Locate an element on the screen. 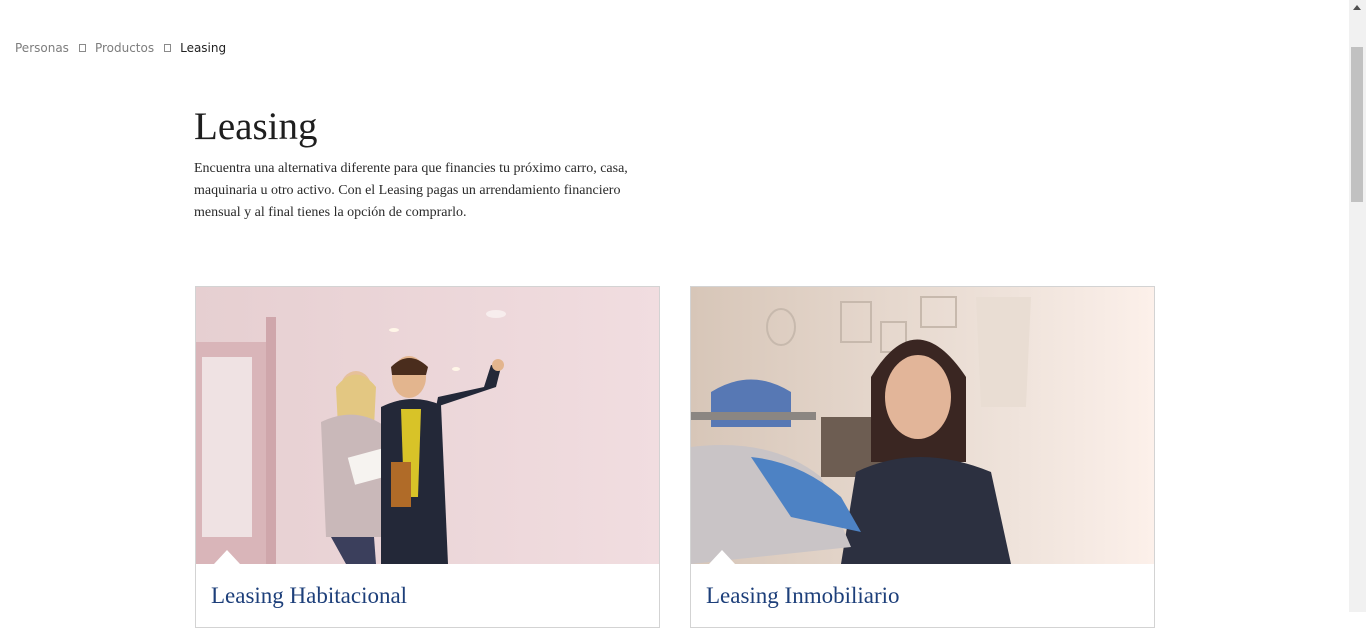 This screenshot has height=628, width=1366. couple-viewing-house-image is located at coordinates (427, 425).